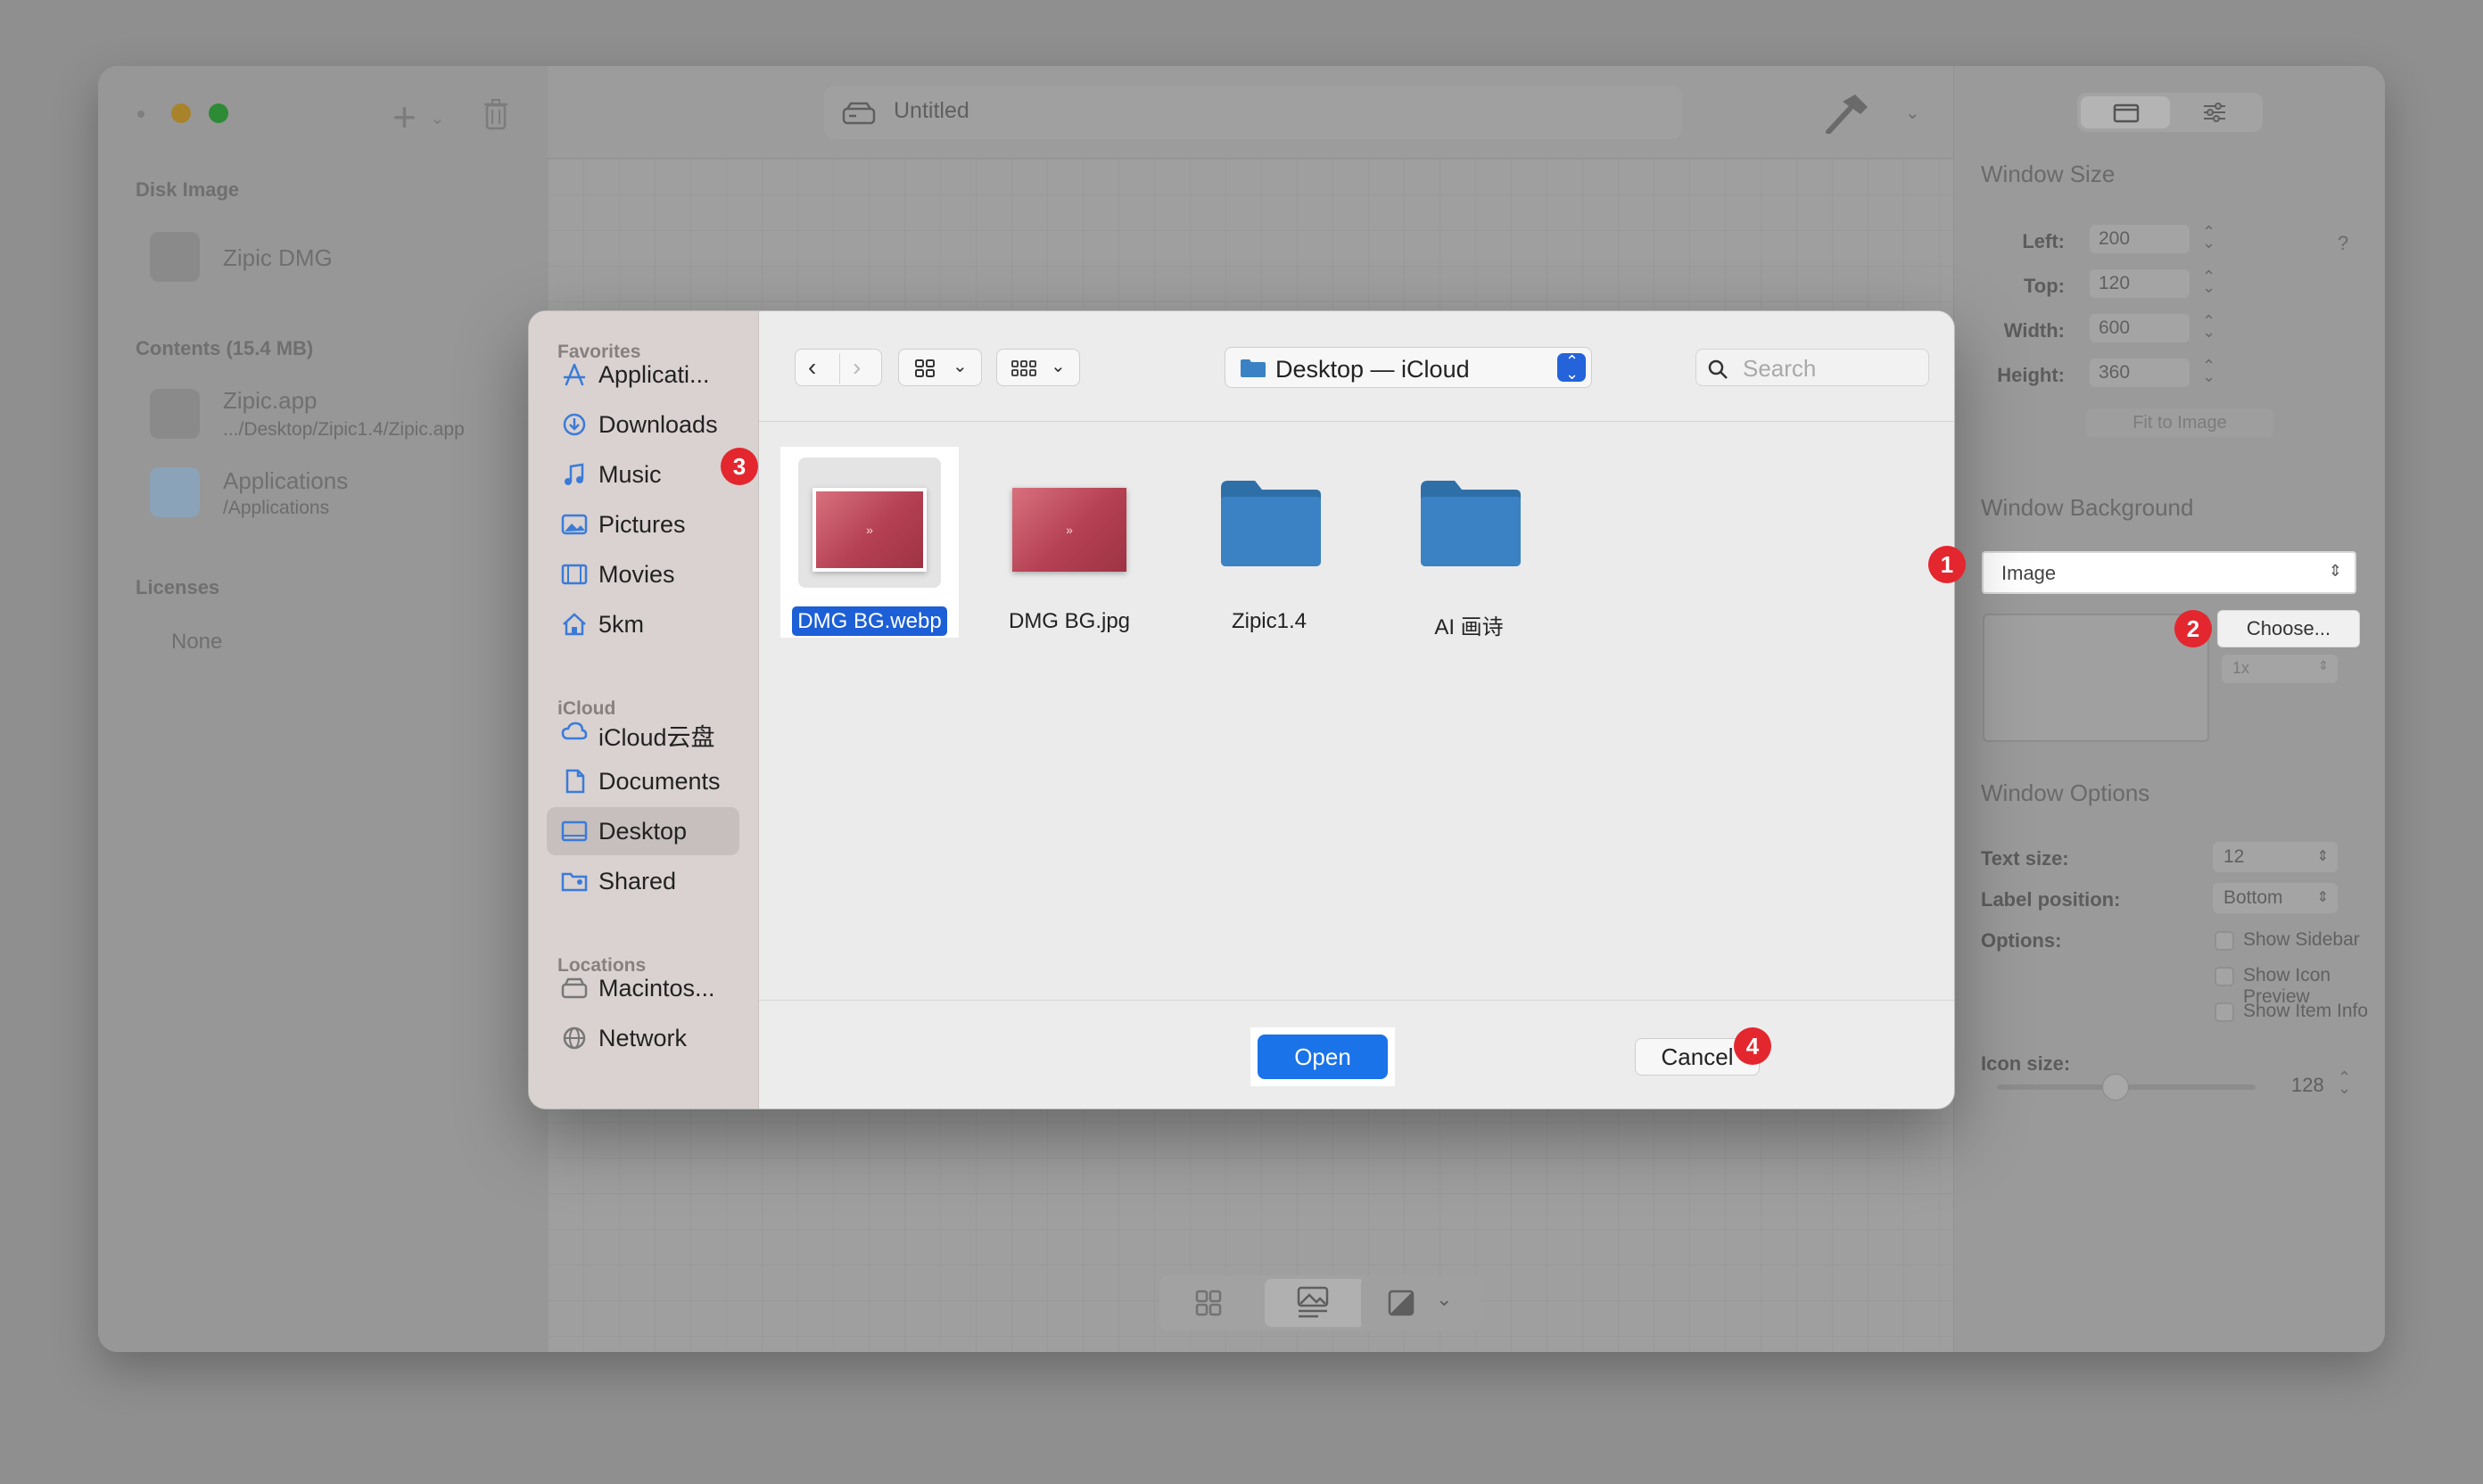 The image size is (2483, 1484). I want to click on icon-size-stepper: ⌃ ⌄, so click(2344, 1082).